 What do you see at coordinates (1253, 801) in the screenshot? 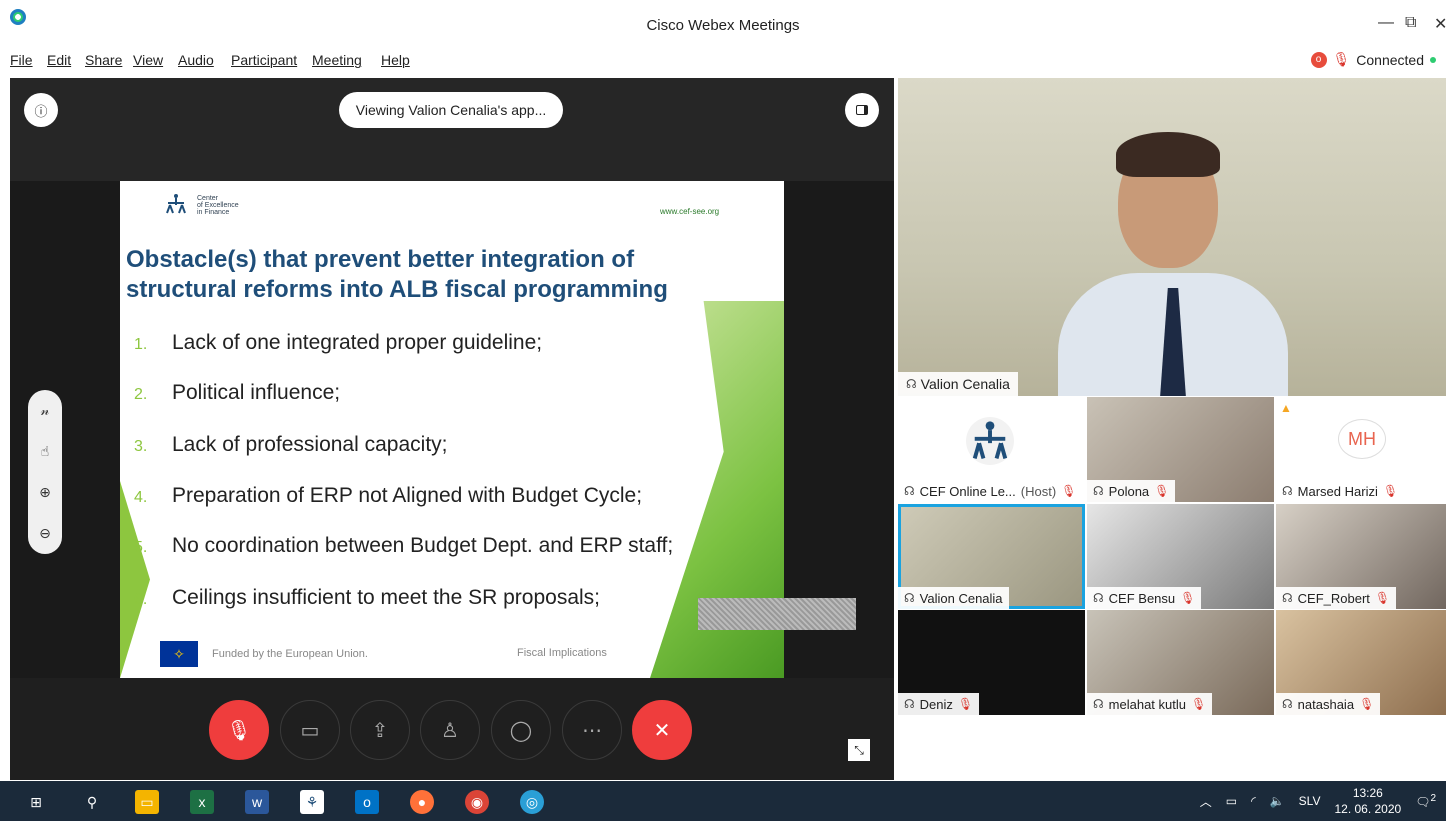
I see `wifi-icon: ◜` at bounding box center [1253, 801].